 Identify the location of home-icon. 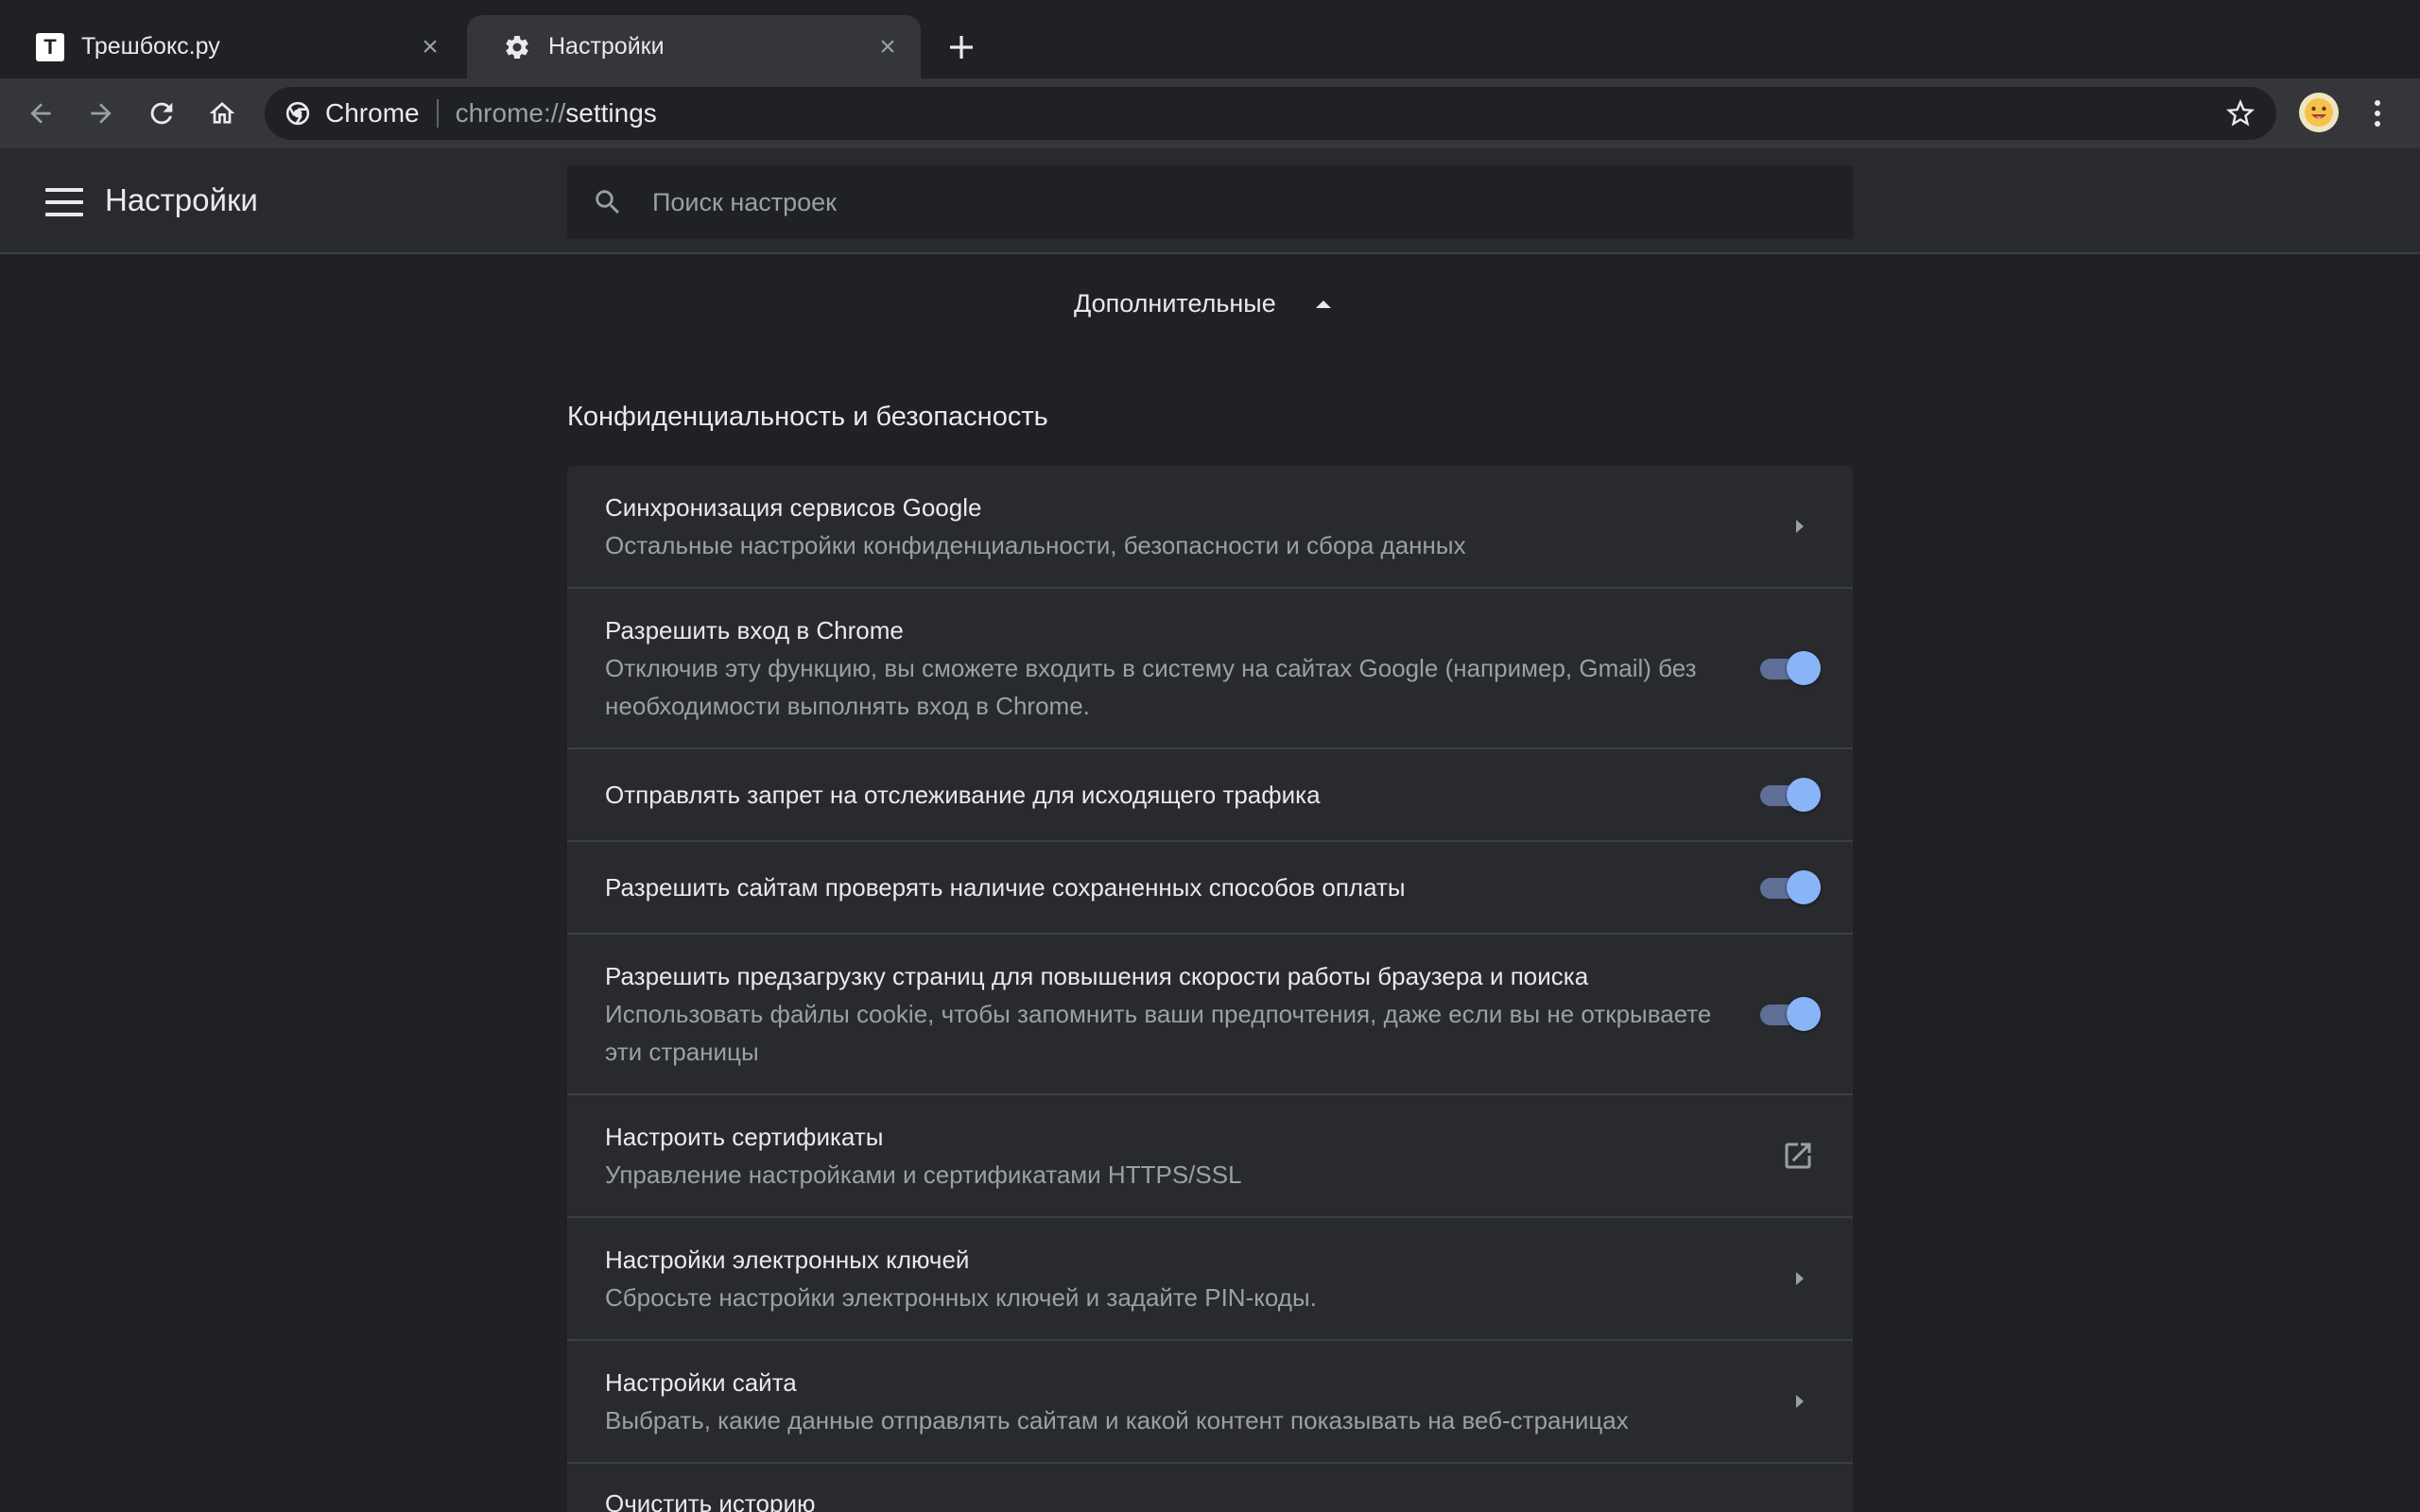
(222, 113).